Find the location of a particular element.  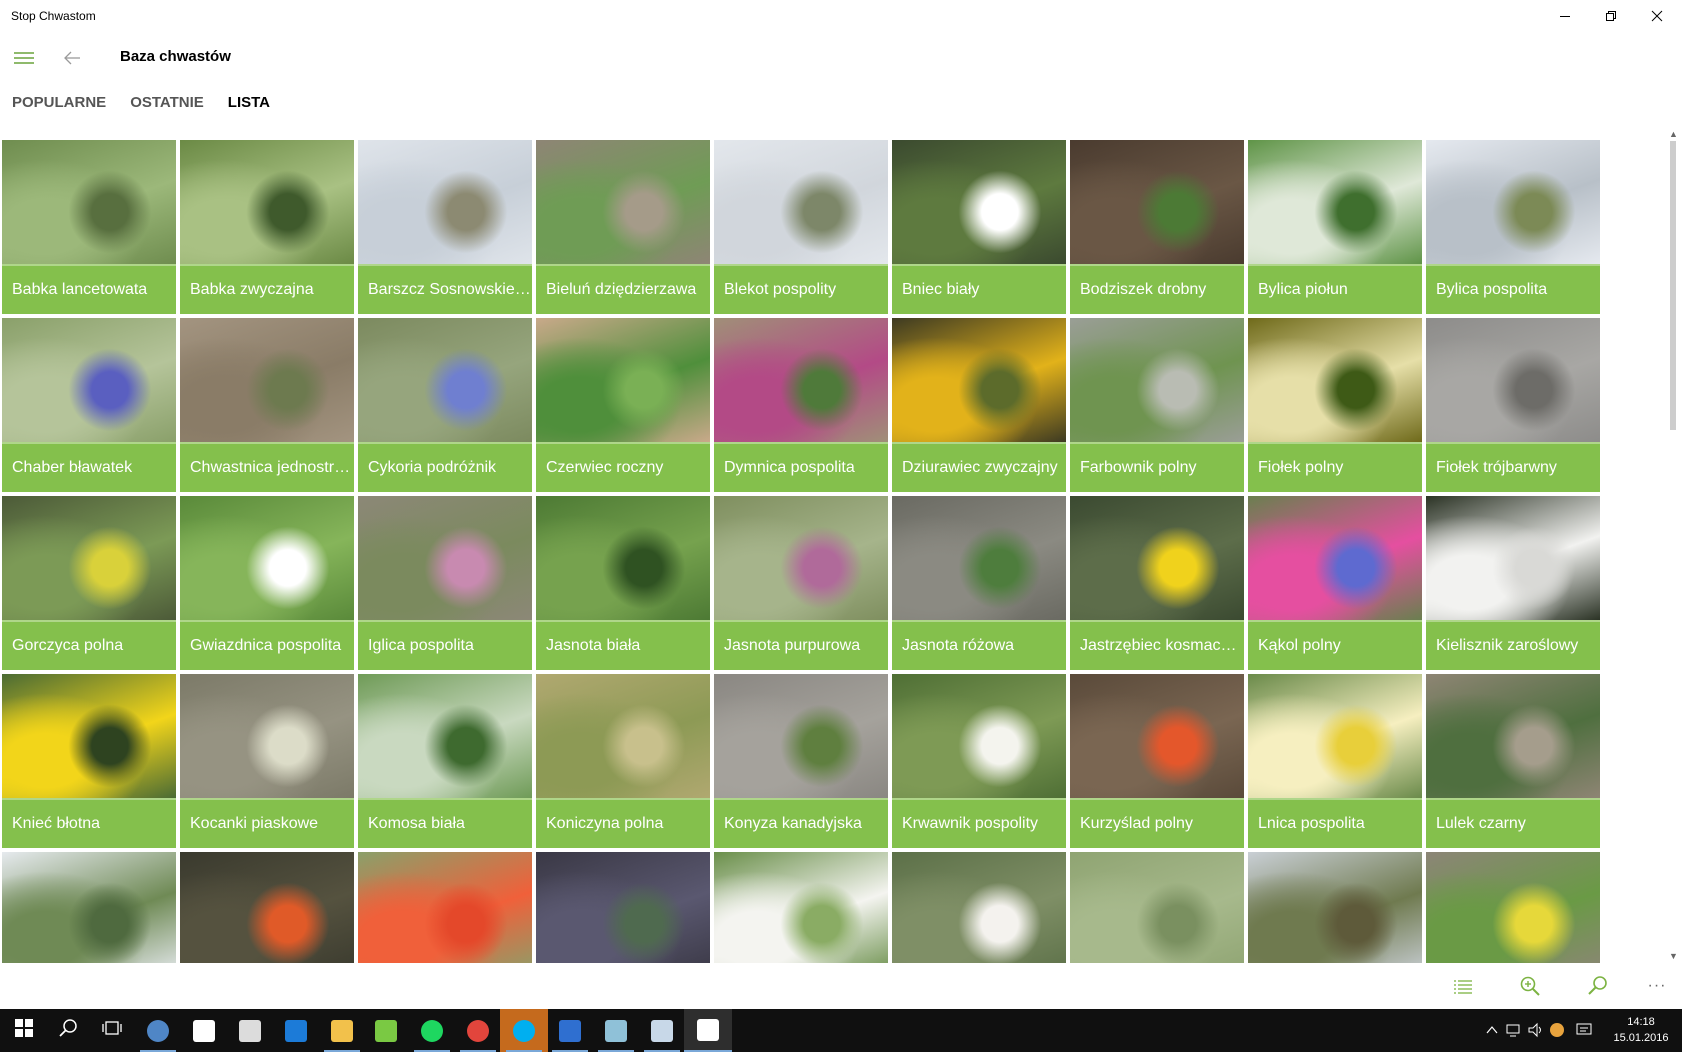

taskbar-app-notes-button is located at coordinates (616, 1030).